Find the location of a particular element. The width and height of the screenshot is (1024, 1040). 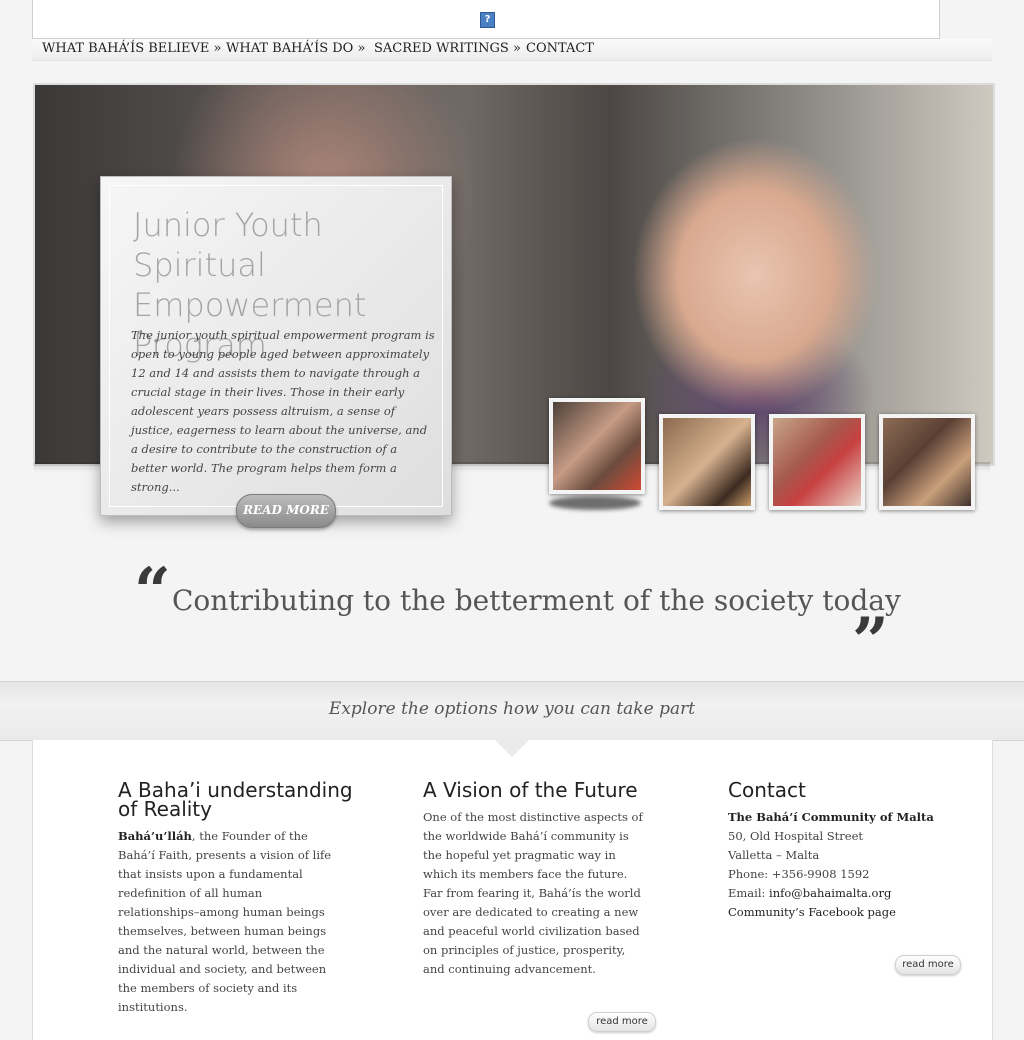

reality-title-line2: of Reality is located at coordinates (165, 809).